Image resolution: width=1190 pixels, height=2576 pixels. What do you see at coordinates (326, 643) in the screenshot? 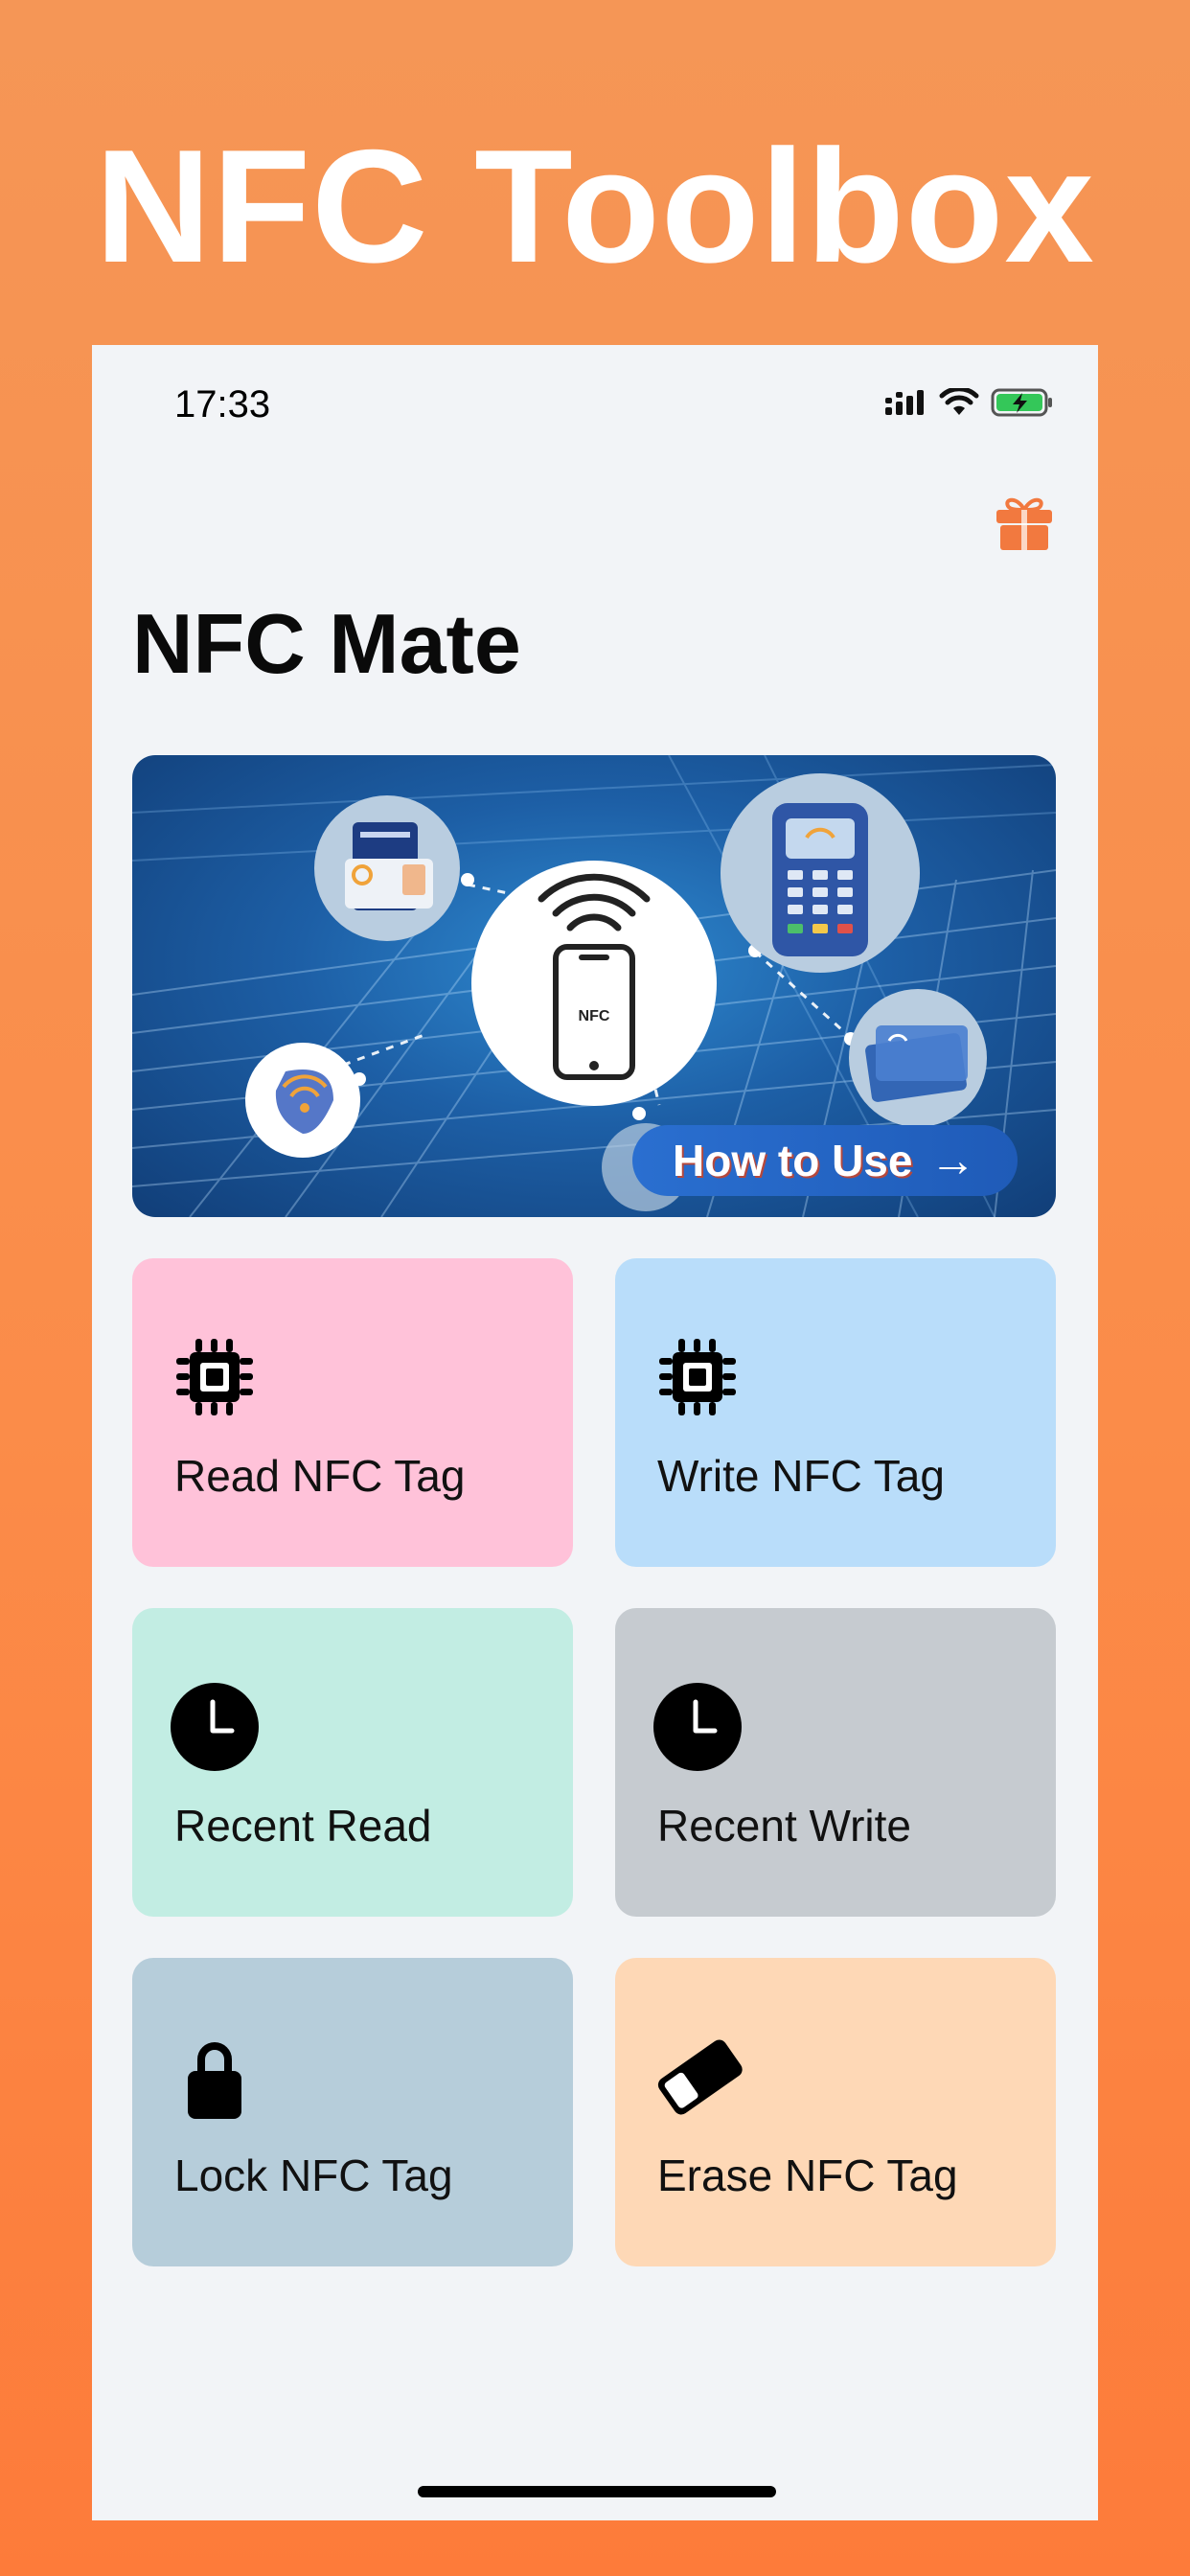
I see `app-title: NFC Mate` at bounding box center [326, 643].